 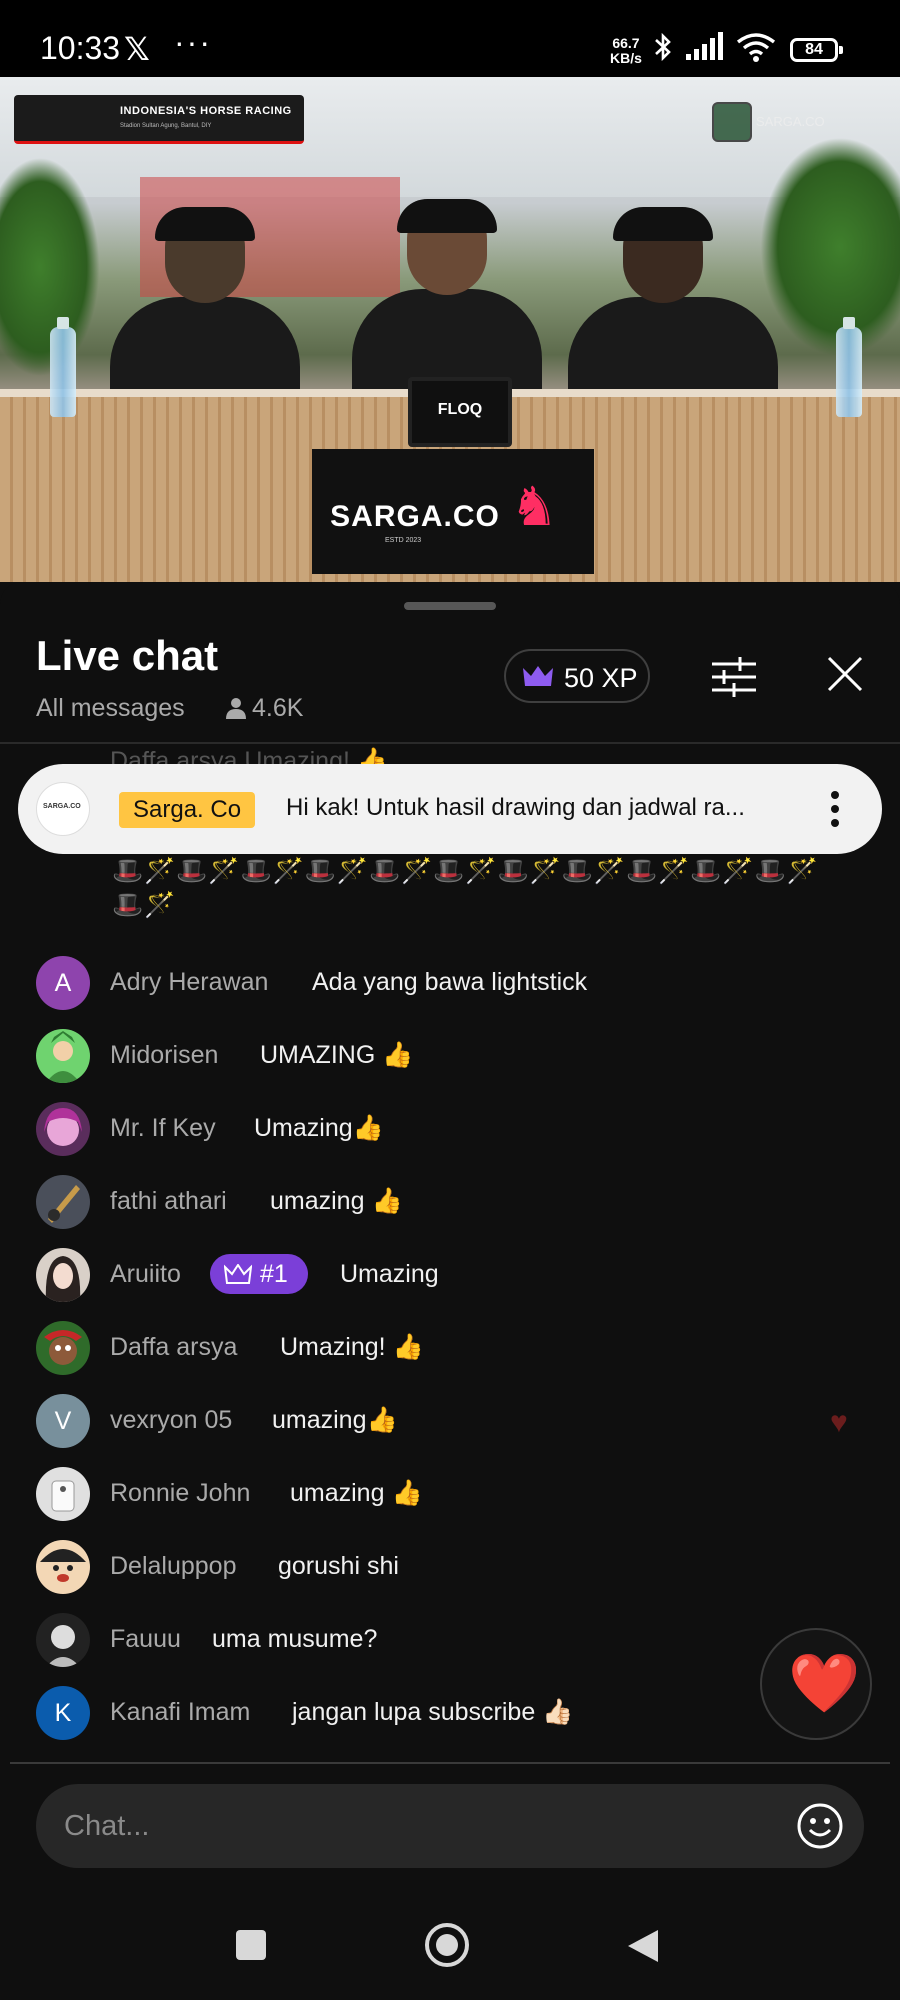 I want to click on message-text: Ada yang bawa lightstick, so click(x=450, y=982).